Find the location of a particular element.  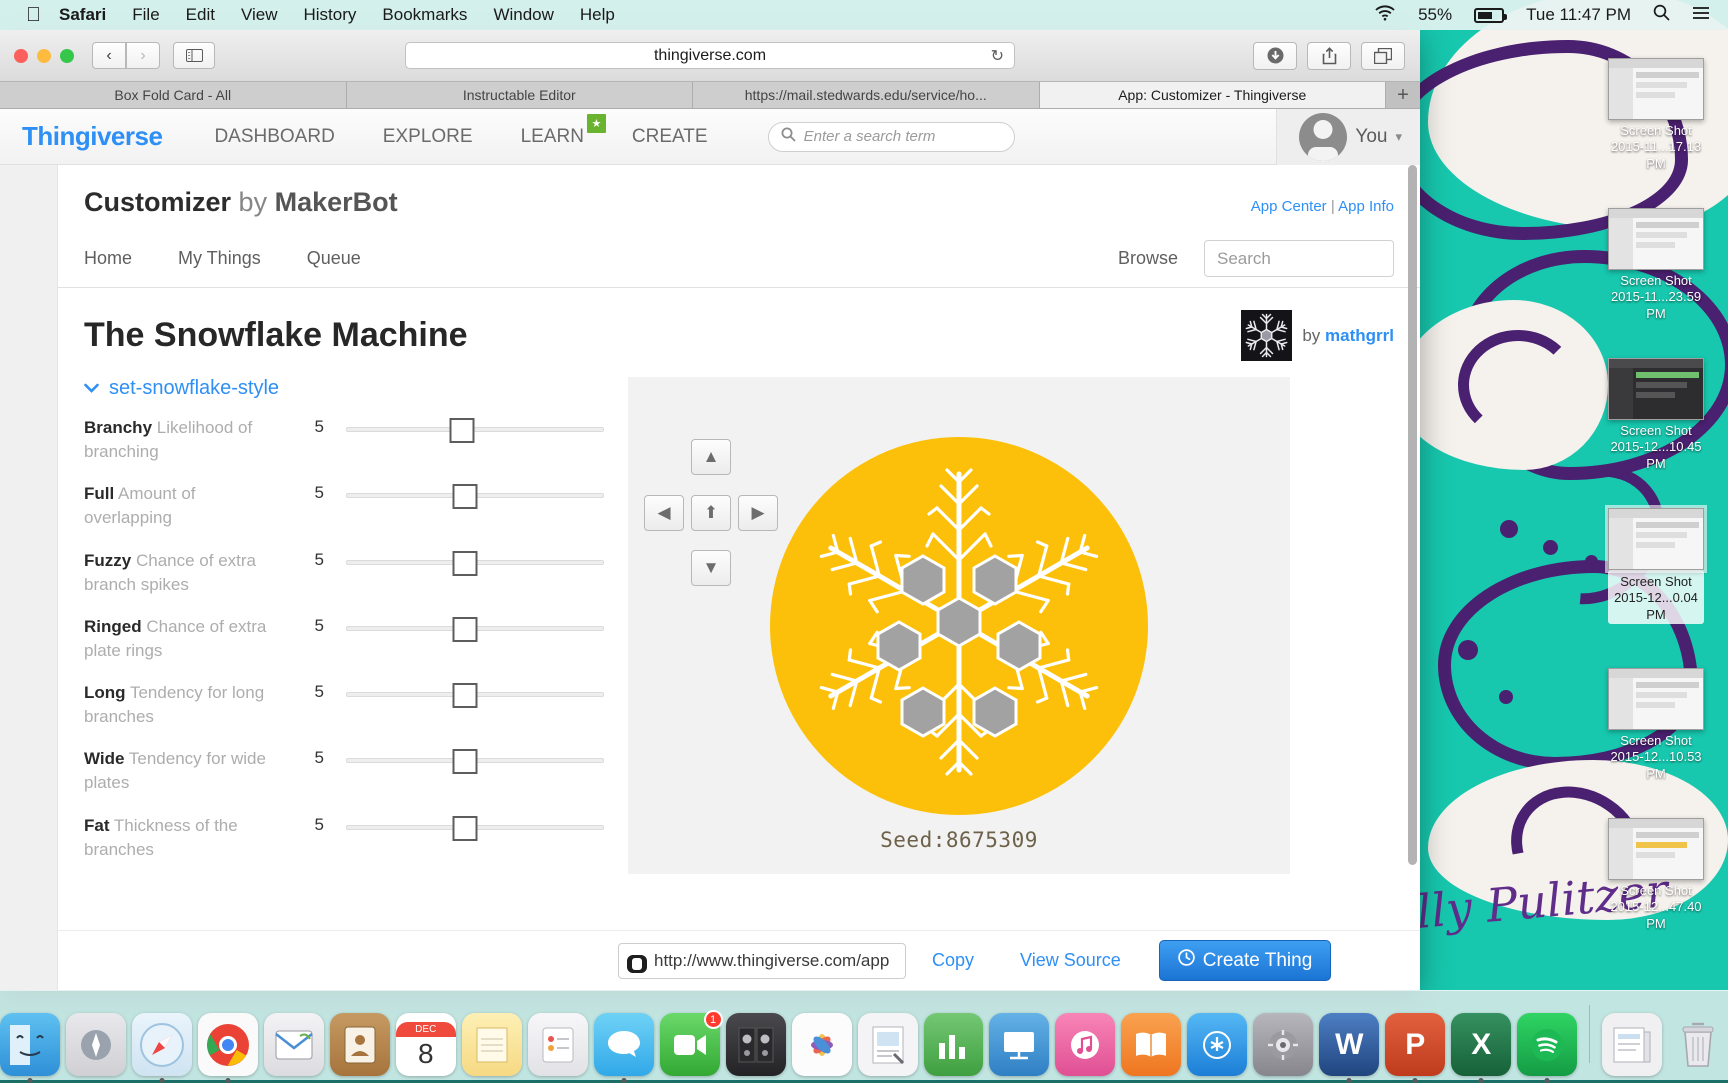

pan-home-label: ⬆ is located at coordinates (711, 513).